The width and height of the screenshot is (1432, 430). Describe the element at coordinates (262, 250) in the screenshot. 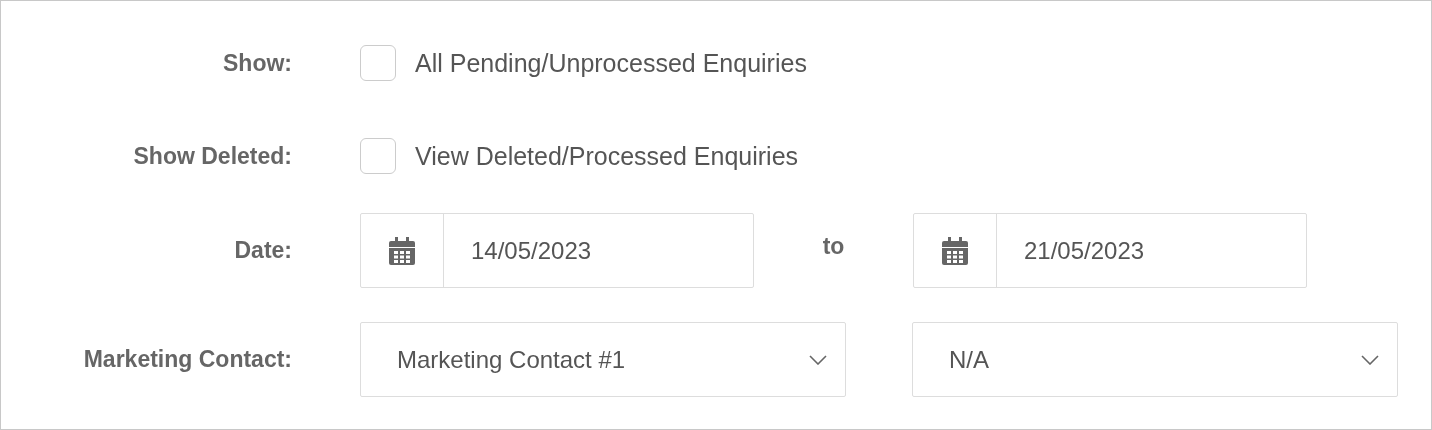

I see `field-label: Date:` at that location.